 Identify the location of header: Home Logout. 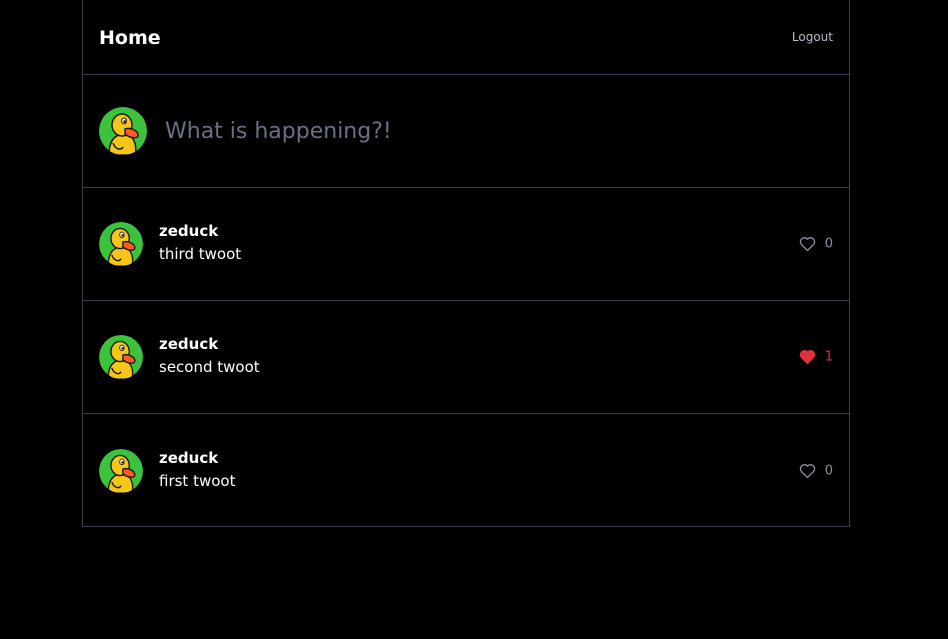
(466, 37).